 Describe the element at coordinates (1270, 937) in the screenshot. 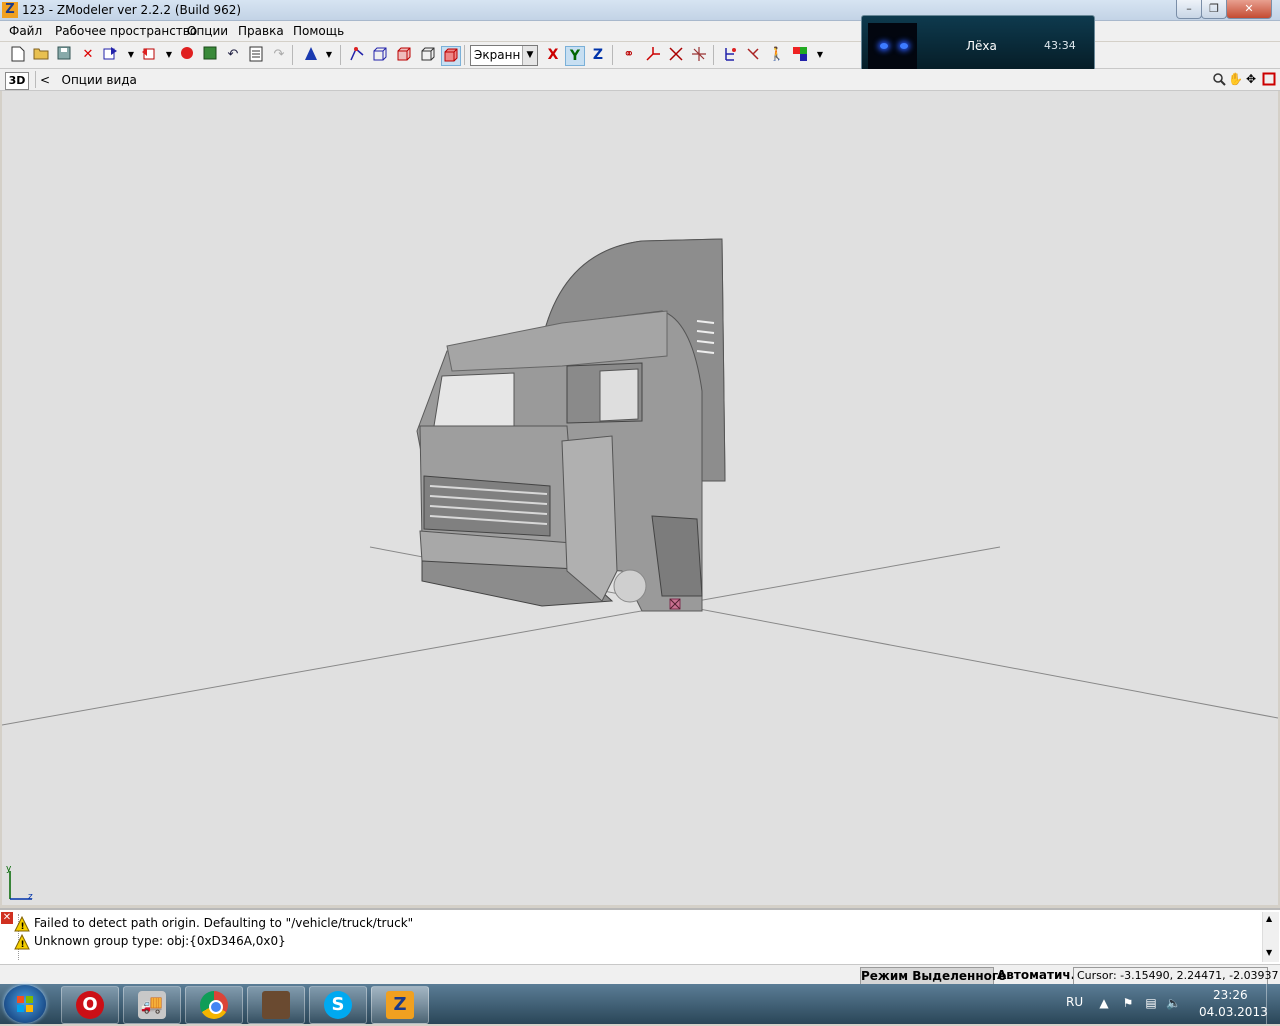

I see `log-scrollbar: ▲ ▼` at that location.